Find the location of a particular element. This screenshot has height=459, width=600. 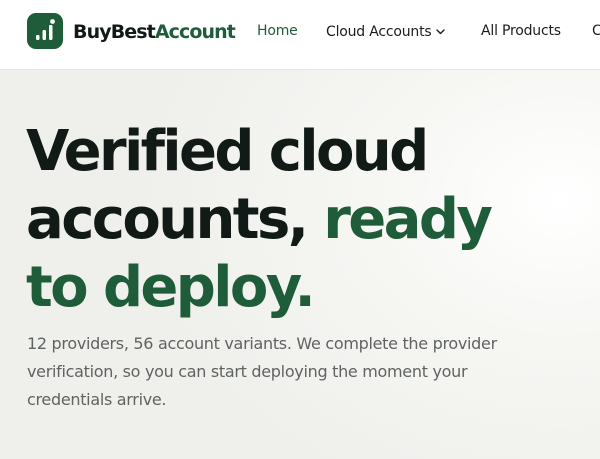

hero-title-line2: accounts, is located at coordinates (175, 219).